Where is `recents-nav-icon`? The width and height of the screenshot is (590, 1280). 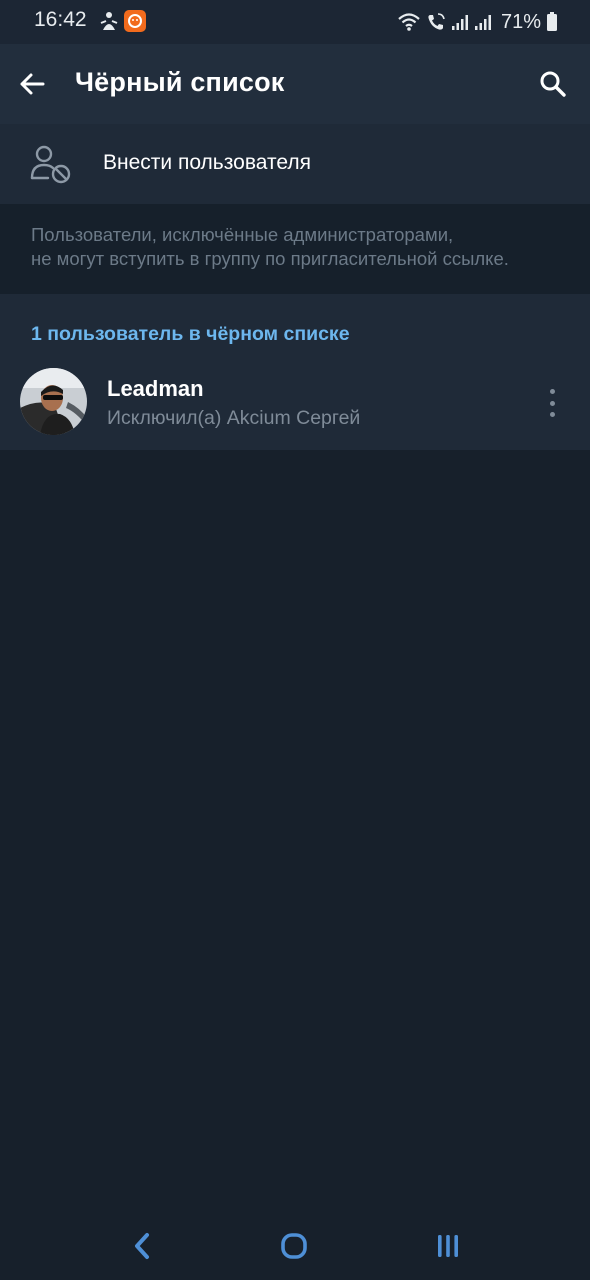 recents-nav-icon is located at coordinates (448, 1246).